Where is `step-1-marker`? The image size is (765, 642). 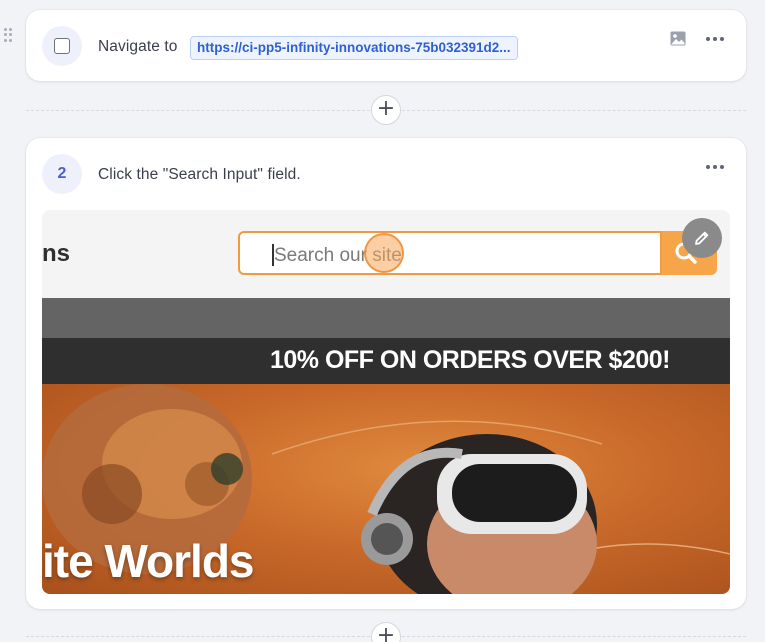 step-1-marker is located at coordinates (62, 46).